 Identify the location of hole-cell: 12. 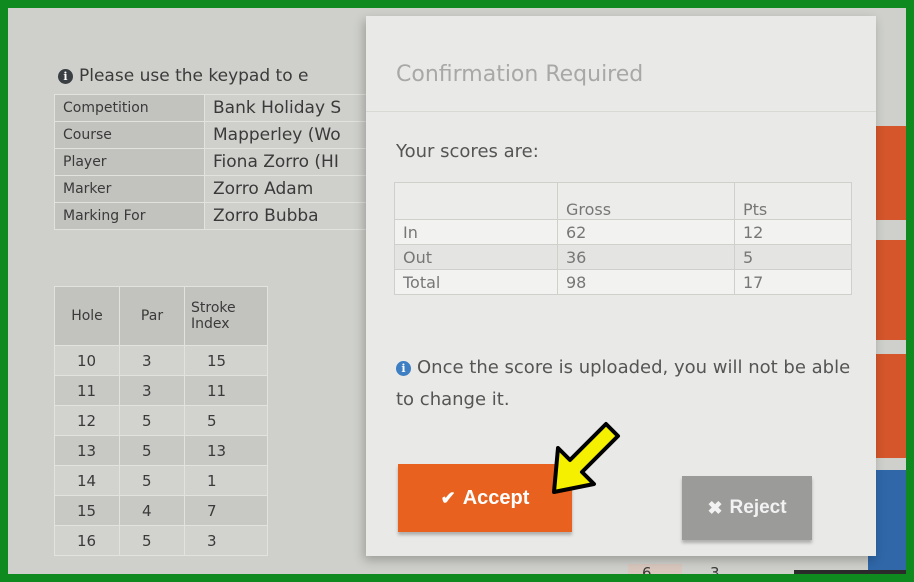
(87, 420).